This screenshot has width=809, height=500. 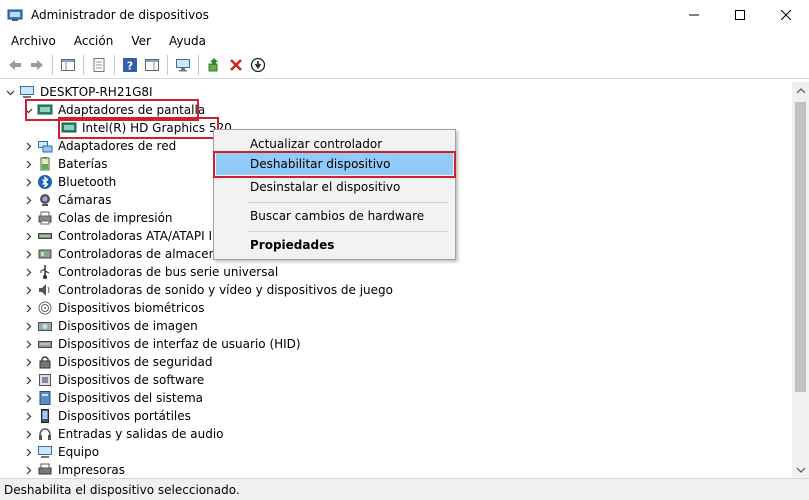 I want to click on menu-ver: Ver, so click(x=142, y=41).